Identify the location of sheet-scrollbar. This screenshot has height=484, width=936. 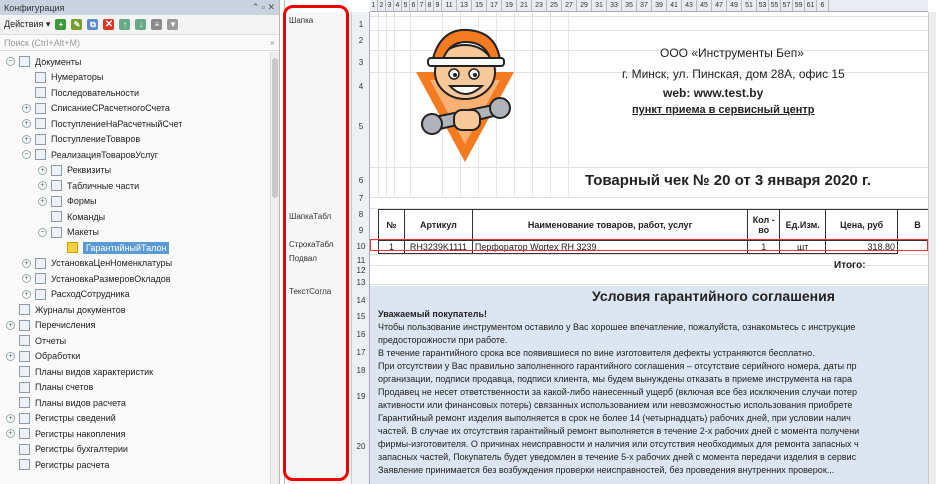
(932, 248).